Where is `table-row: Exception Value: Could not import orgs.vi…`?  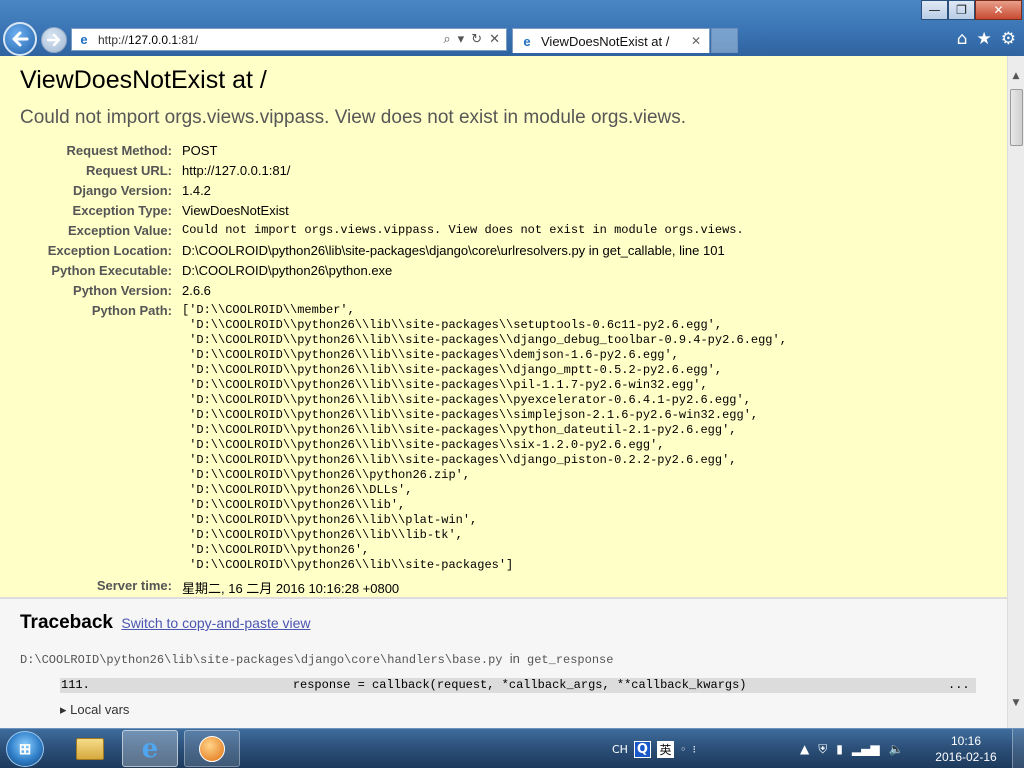
table-row: Exception Value: Could not import orgs.vi… is located at coordinates (403, 231).